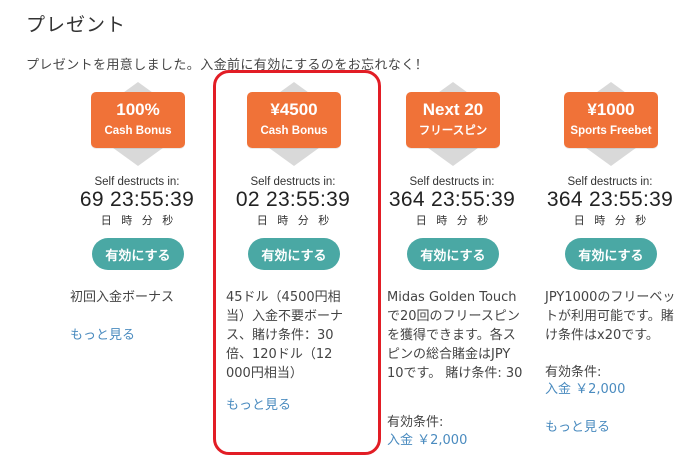 The height and width of the screenshot is (466, 700). What do you see at coordinates (138, 120) in the screenshot?
I see `offer-badge: 100% Cash Bonus` at bounding box center [138, 120].